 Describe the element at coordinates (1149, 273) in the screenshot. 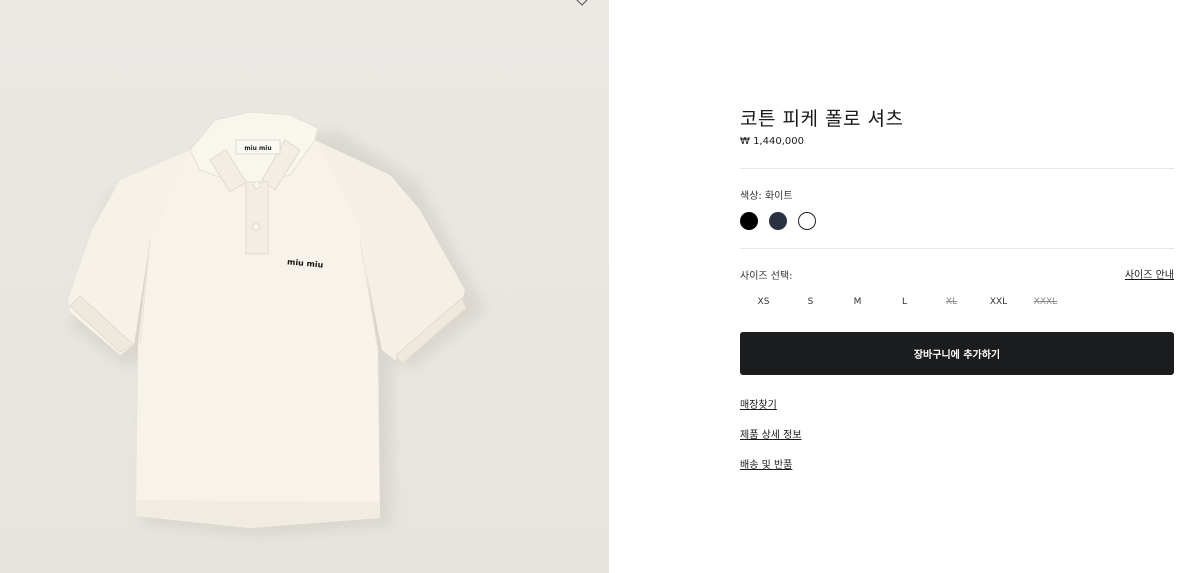

I see `size-guide-link: 사이즈 안내` at that location.